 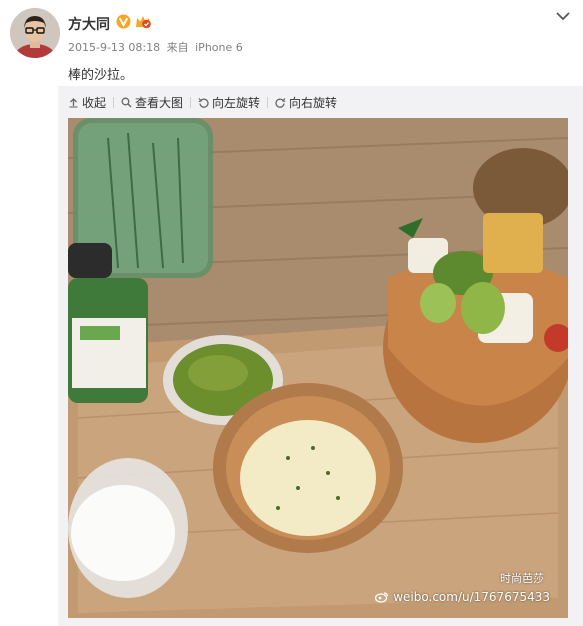 I want to click on post-source-device: iPhone 6, so click(x=219, y=47).